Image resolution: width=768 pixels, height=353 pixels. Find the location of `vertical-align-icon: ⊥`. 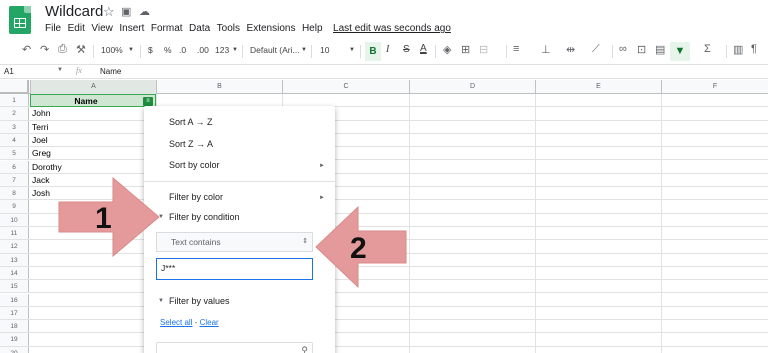

vertical-align-icon: ⊥ is located at coordinates (546, 49).